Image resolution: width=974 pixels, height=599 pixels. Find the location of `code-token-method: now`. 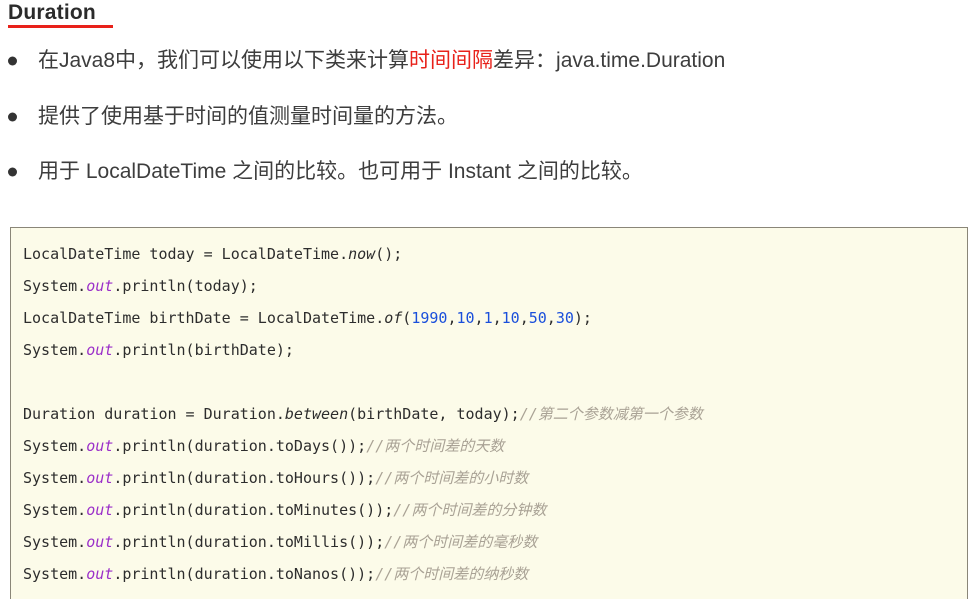

code-token-method: now is located at coordinates (362, 254).